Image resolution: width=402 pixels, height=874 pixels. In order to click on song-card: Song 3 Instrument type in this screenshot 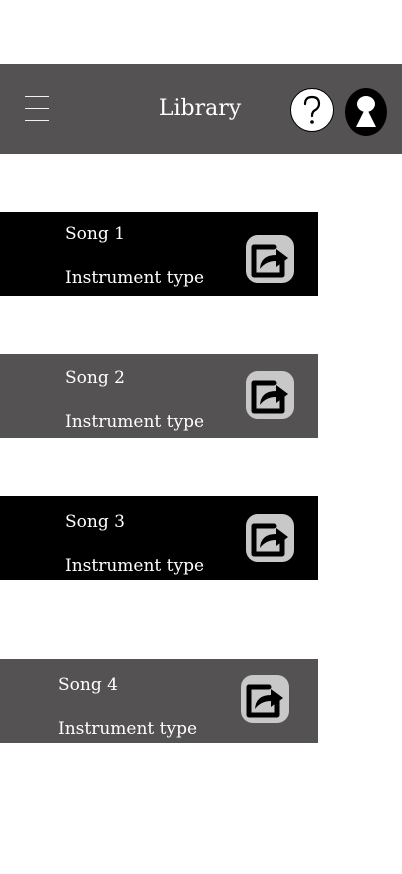, I will do `click(159, 538)`.